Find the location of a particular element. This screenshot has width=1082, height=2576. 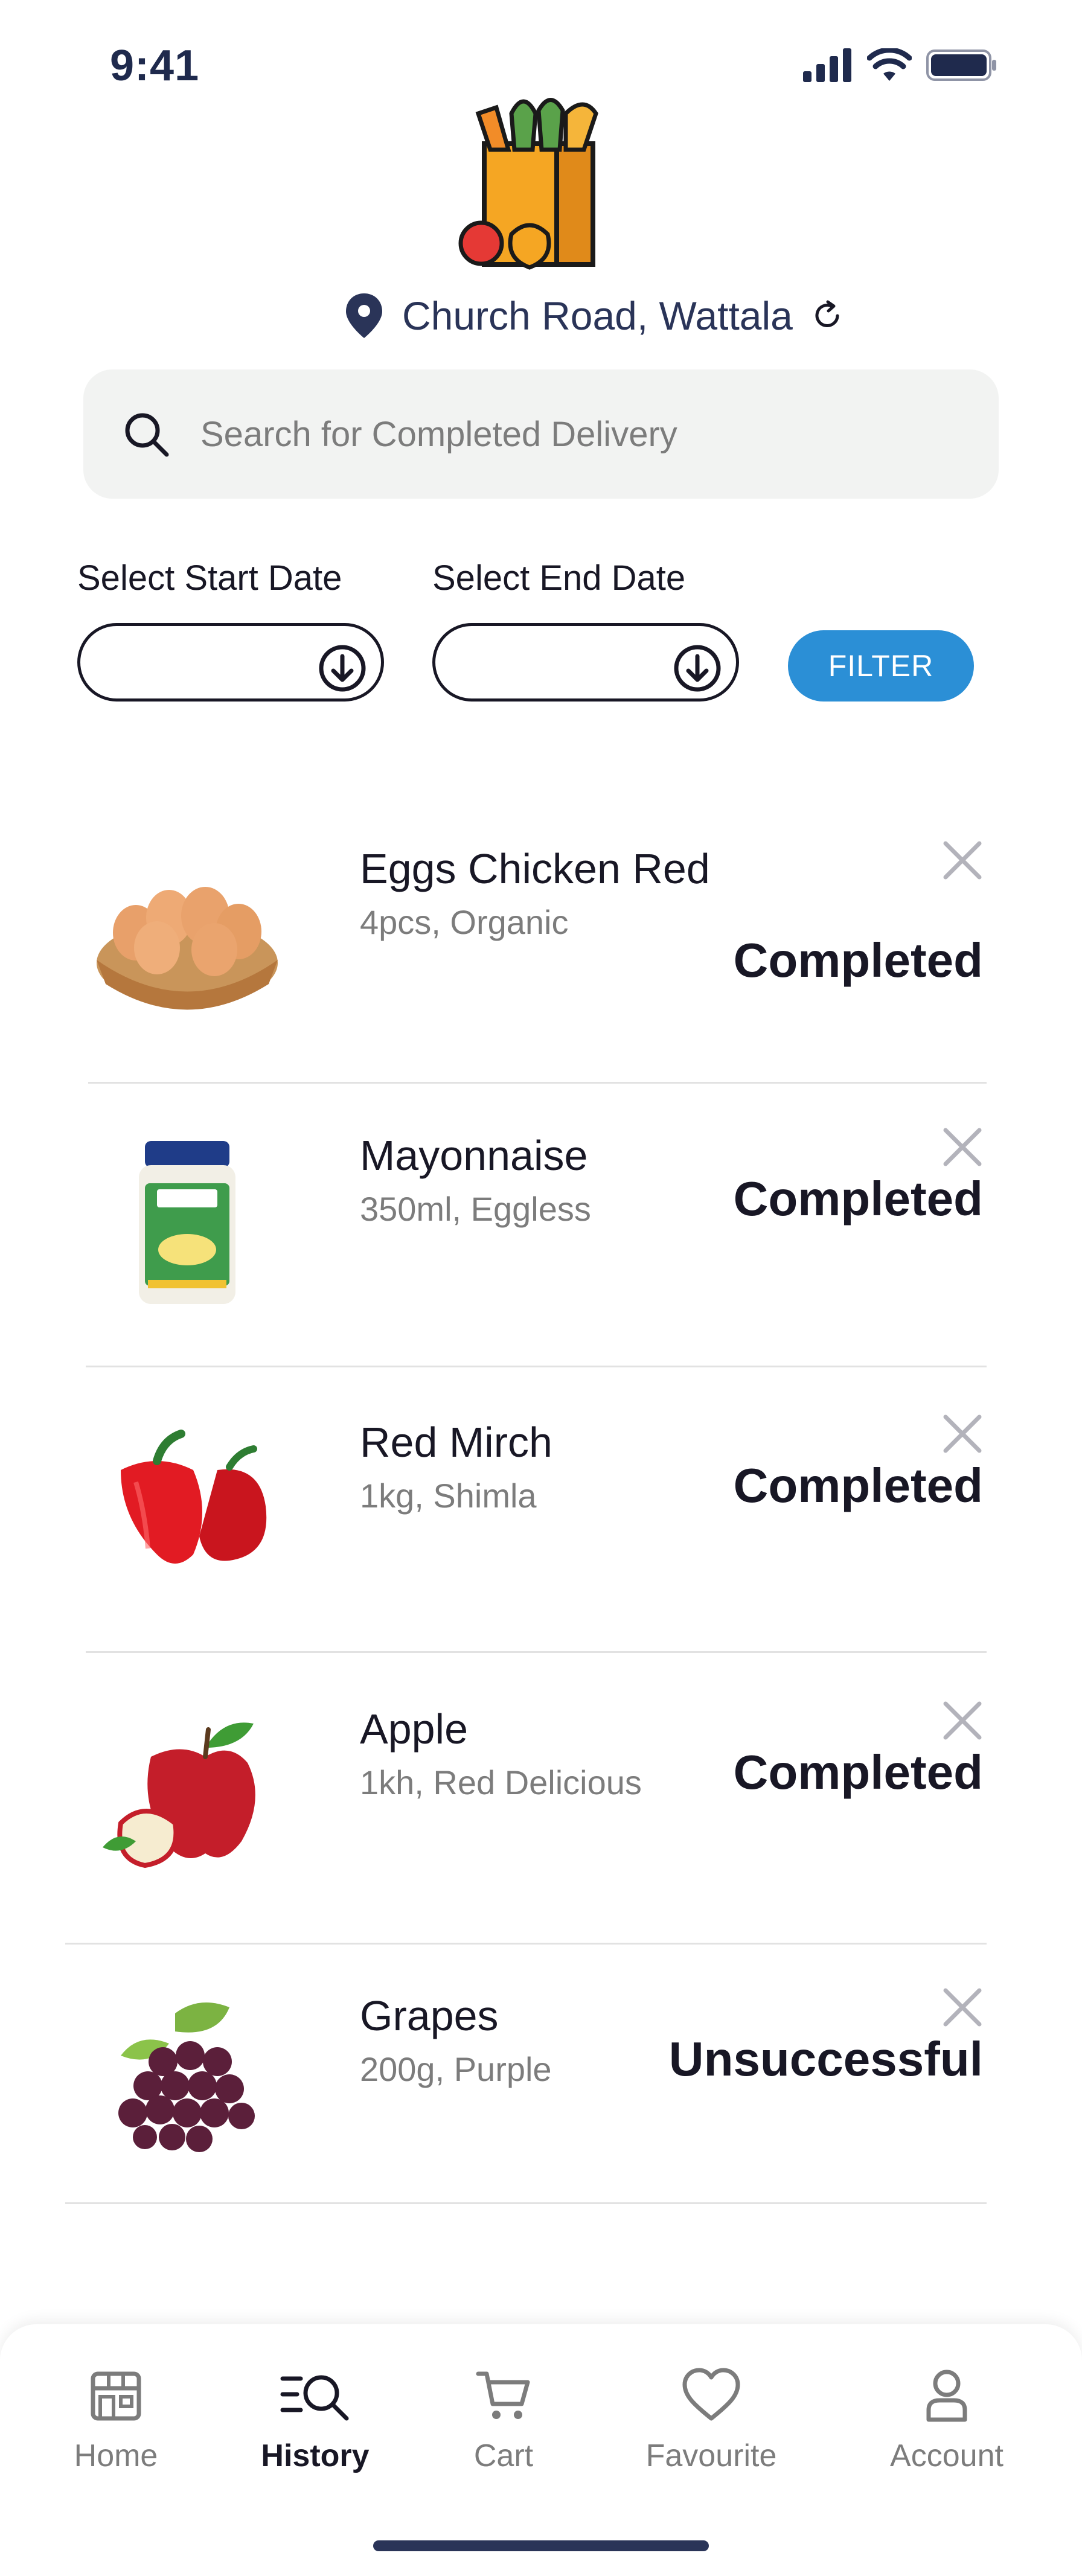

item-name: Red Mirch is located at coordinates (456, 1443).